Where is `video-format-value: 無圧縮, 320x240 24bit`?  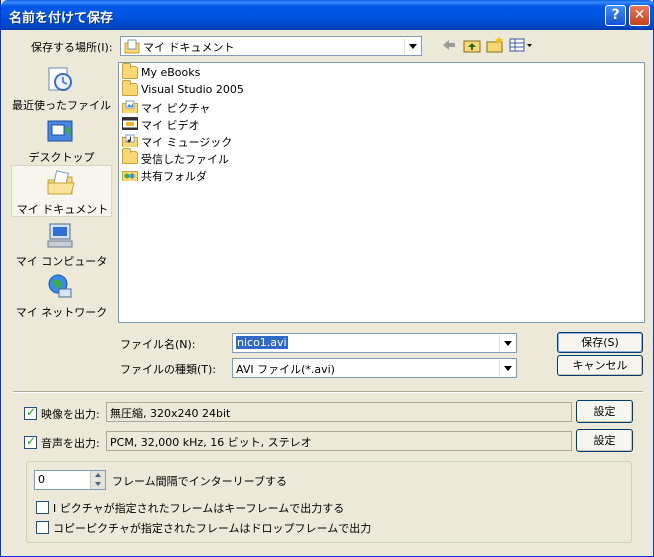
video-format-value: 無圧縮, 320x240 24bit is located at coordinates (170, 413).